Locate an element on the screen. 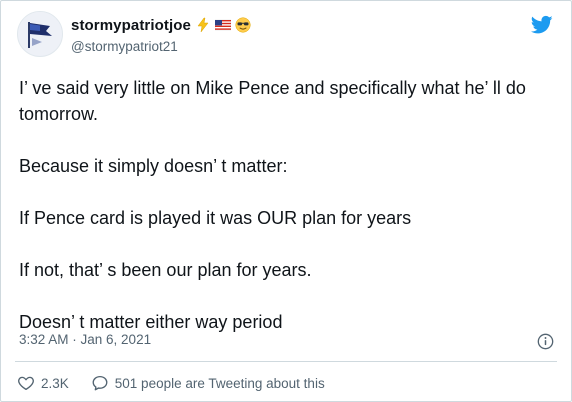 The height and width of the screenshot is (402, 572). flag-avatar-icon is located at coordinates (40, 34).